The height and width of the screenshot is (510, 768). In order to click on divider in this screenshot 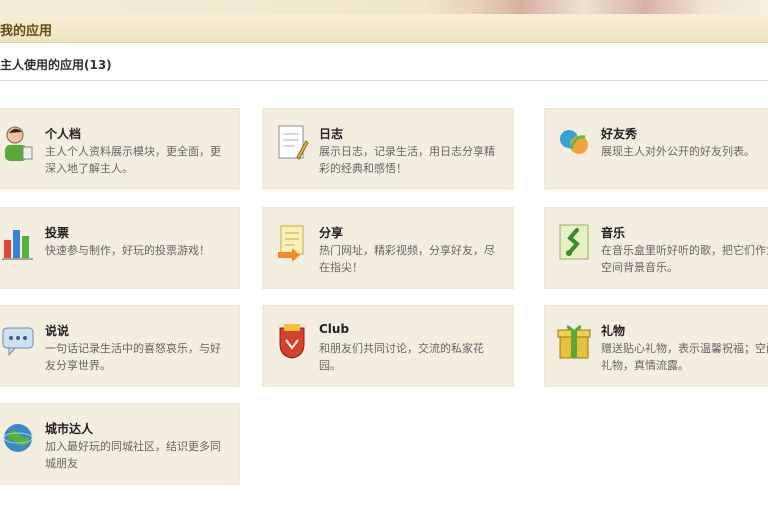, I will do `click(384, 80)`.